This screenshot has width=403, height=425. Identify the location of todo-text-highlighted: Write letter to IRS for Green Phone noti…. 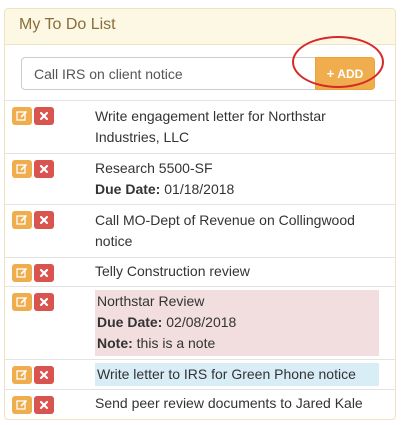
(237, 374).